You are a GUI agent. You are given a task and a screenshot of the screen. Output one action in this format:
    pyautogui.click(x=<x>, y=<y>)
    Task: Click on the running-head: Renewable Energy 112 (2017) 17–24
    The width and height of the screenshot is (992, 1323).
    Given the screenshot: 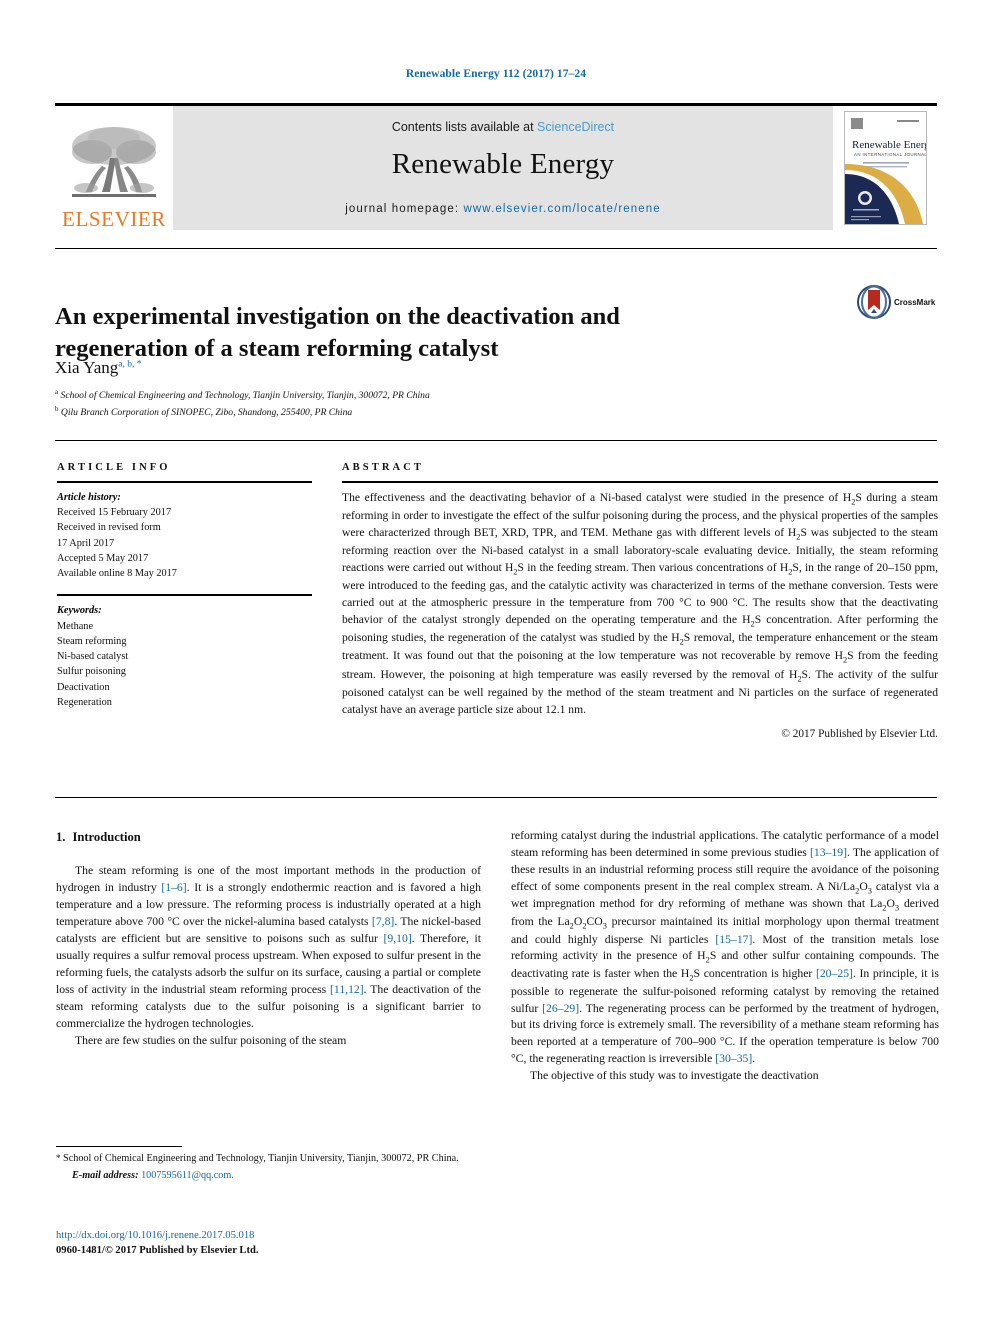 What is the action you would take?
    pyautogui.click(x=496, y=74)
    